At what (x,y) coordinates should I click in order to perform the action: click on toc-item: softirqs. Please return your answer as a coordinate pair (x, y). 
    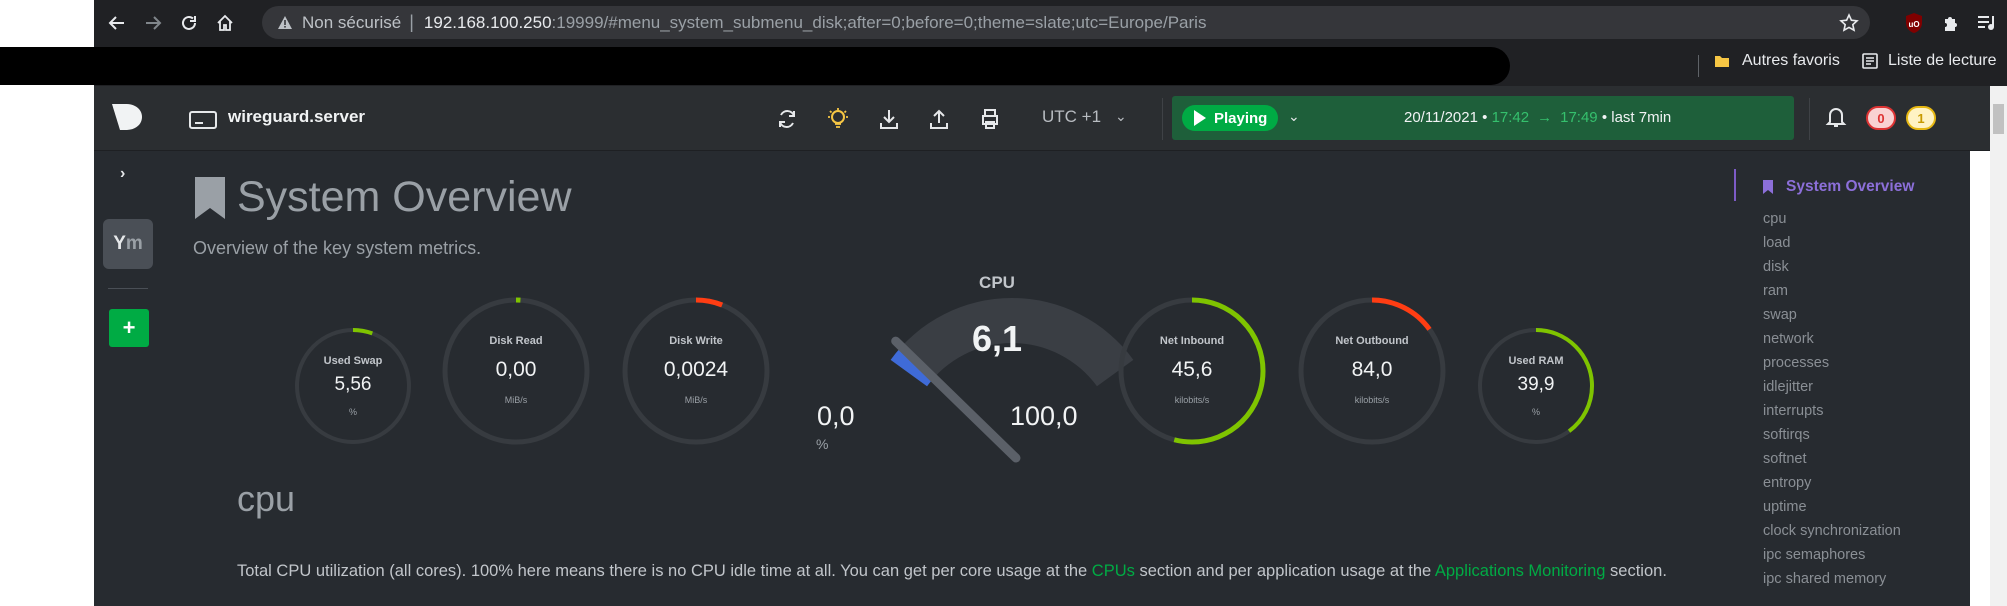
    Looking at the image, I should click on (1786, 435).